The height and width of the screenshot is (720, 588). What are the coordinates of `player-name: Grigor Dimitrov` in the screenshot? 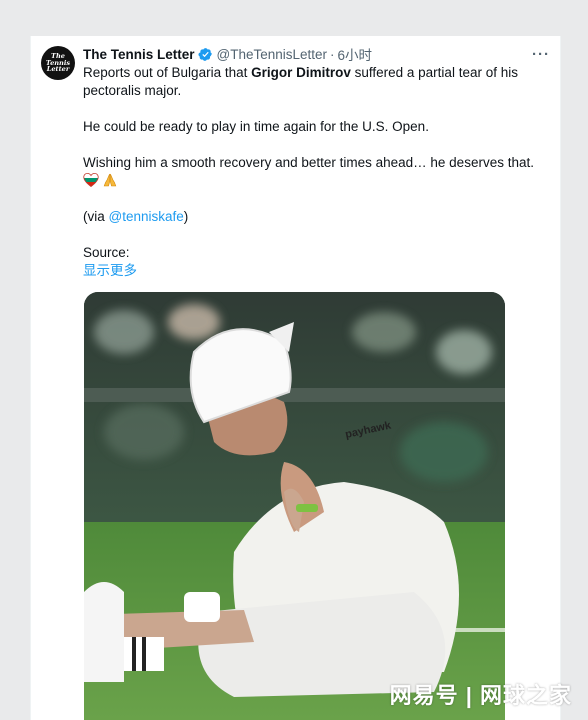 It's located at (301, 72).